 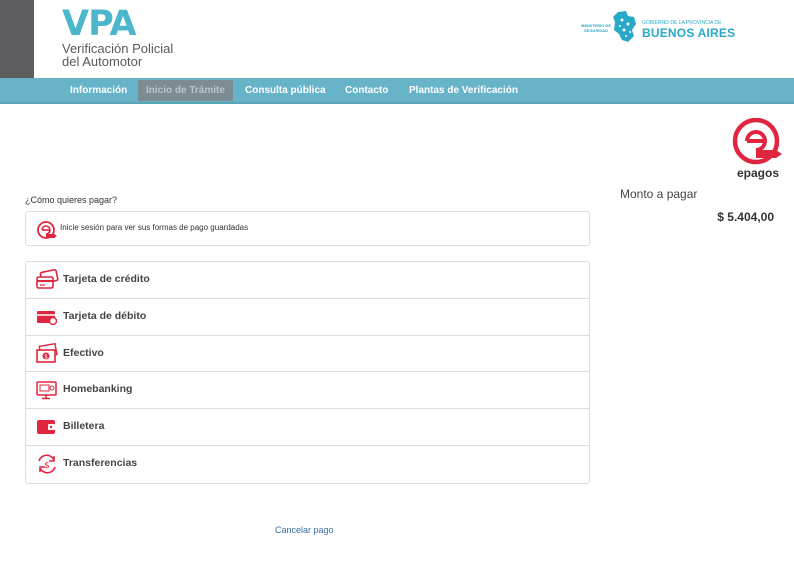 What do you see at coordinates (624, 26) in the screenshot?
I see `province-map-icon` at bounding box center [624, 26].